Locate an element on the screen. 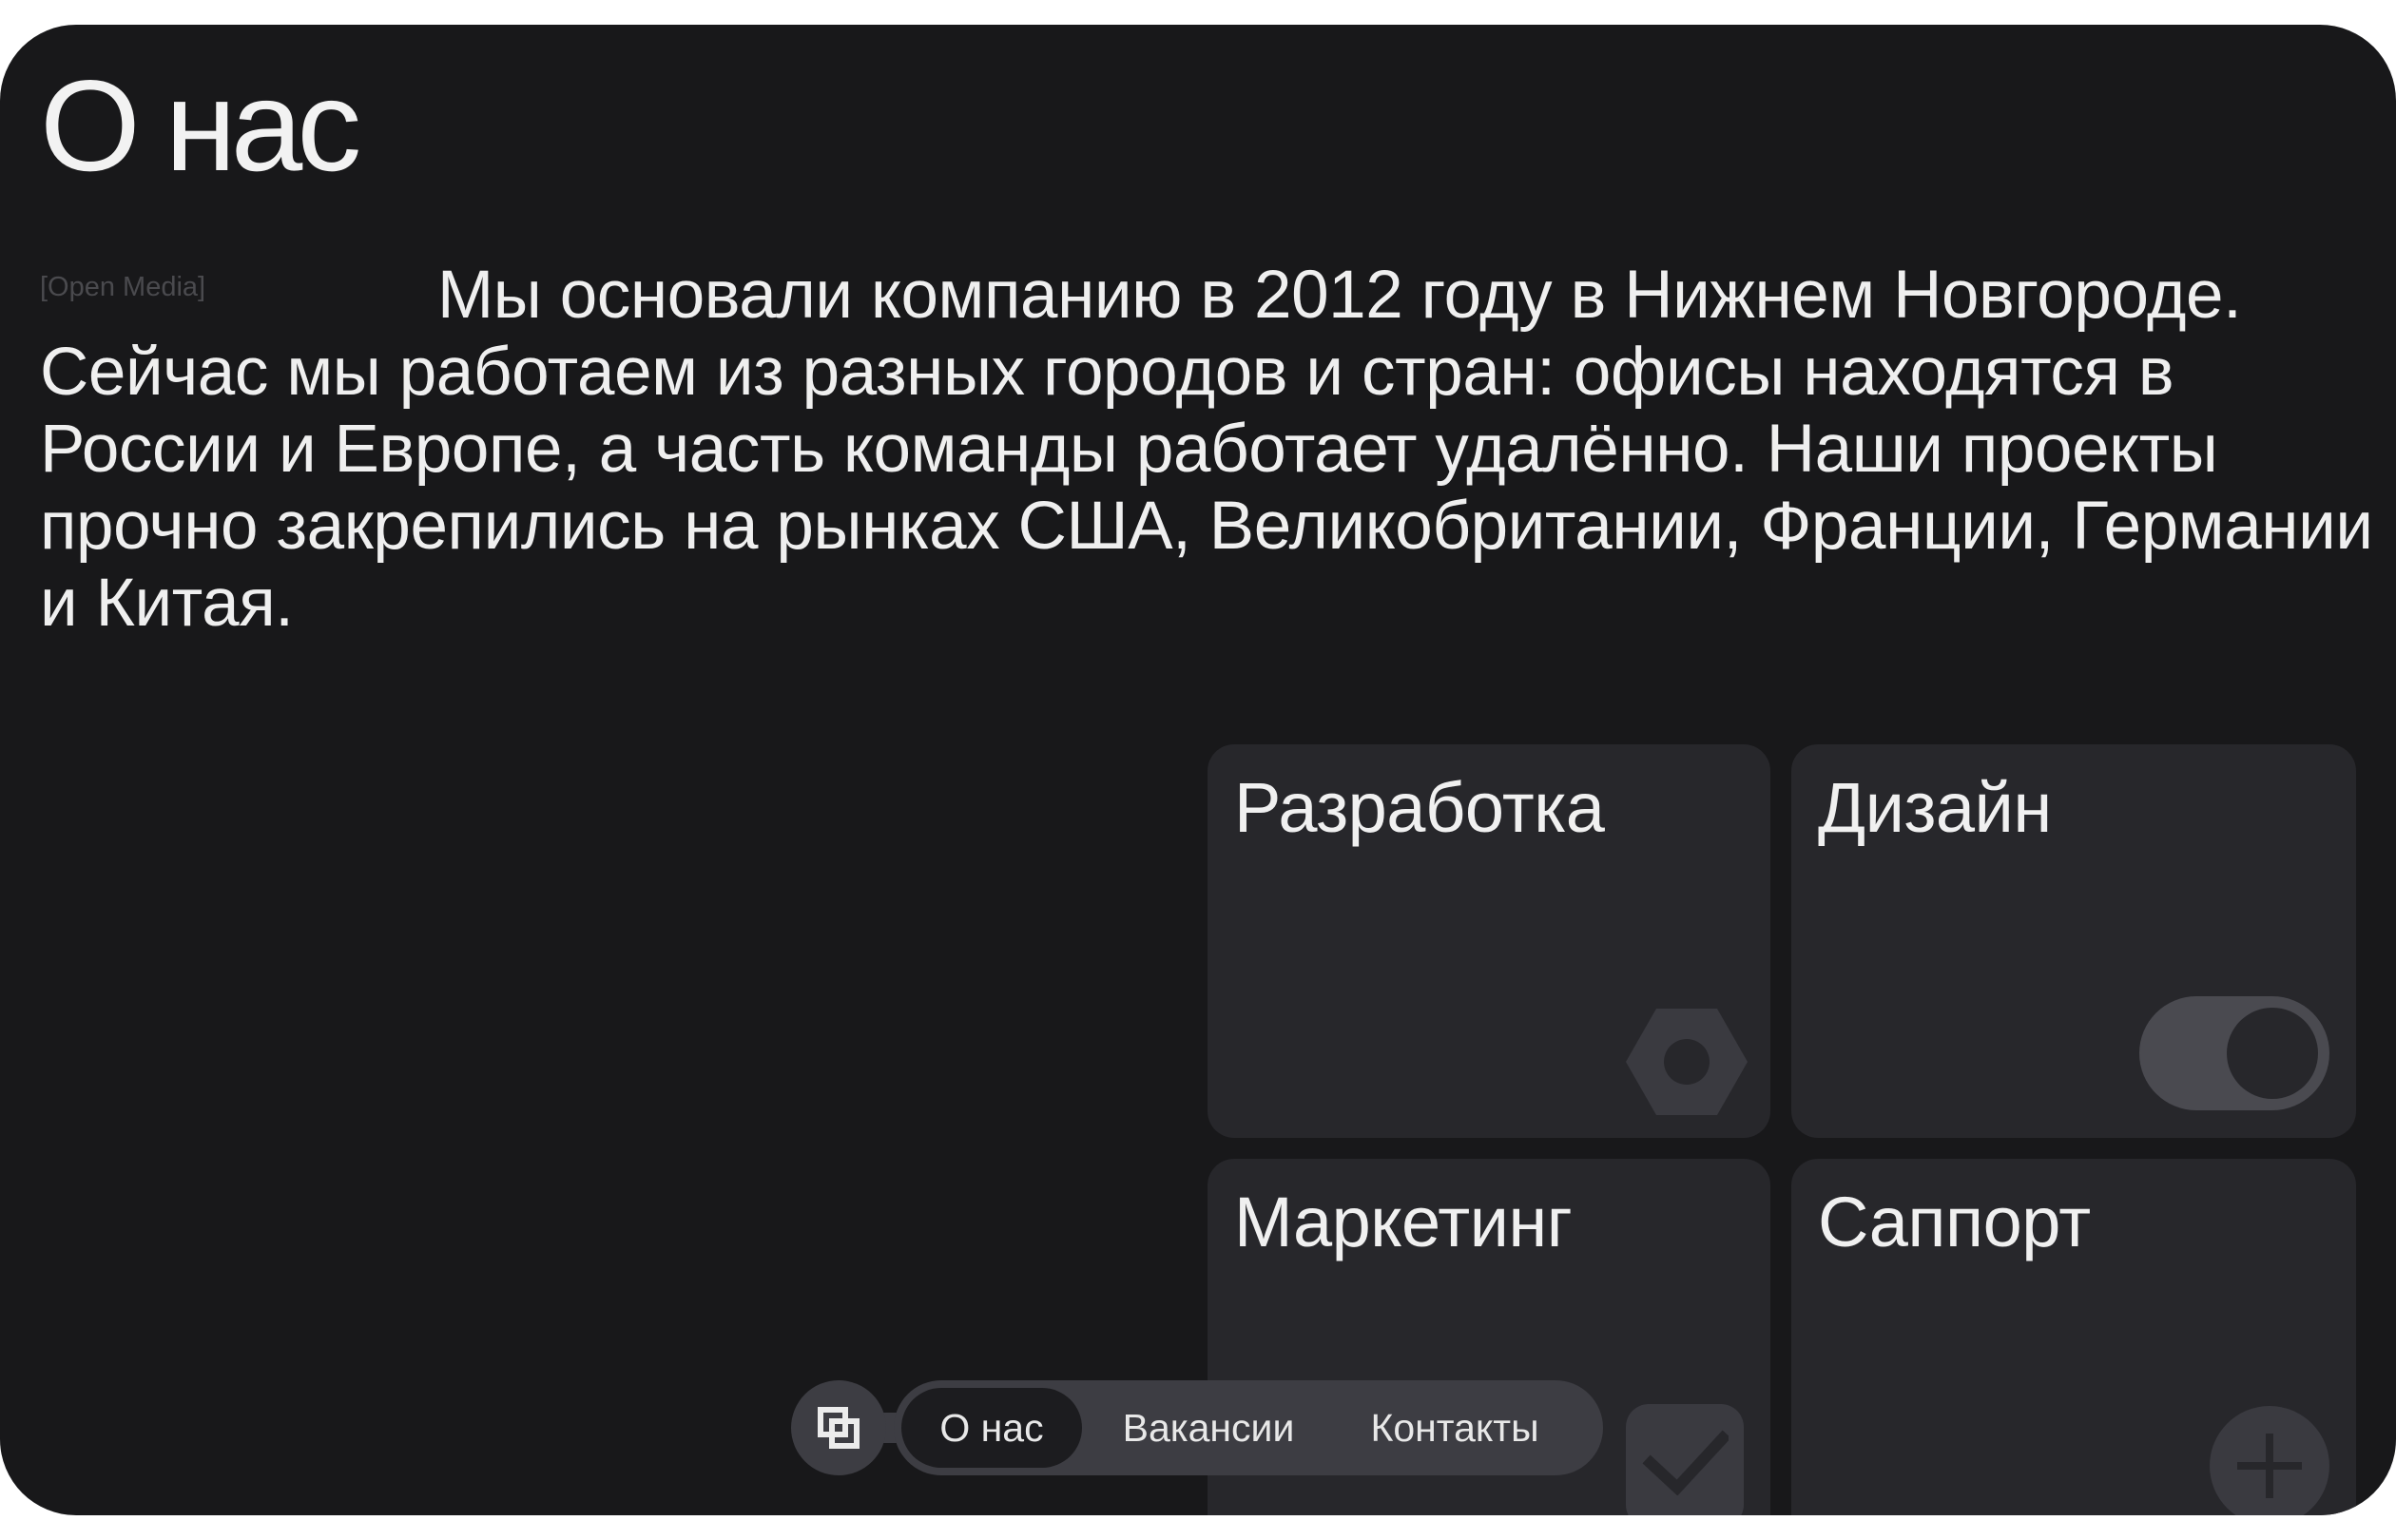 The image size is (2396, 1540). hex-nut-icon is located at coordinates (1687, 1062).